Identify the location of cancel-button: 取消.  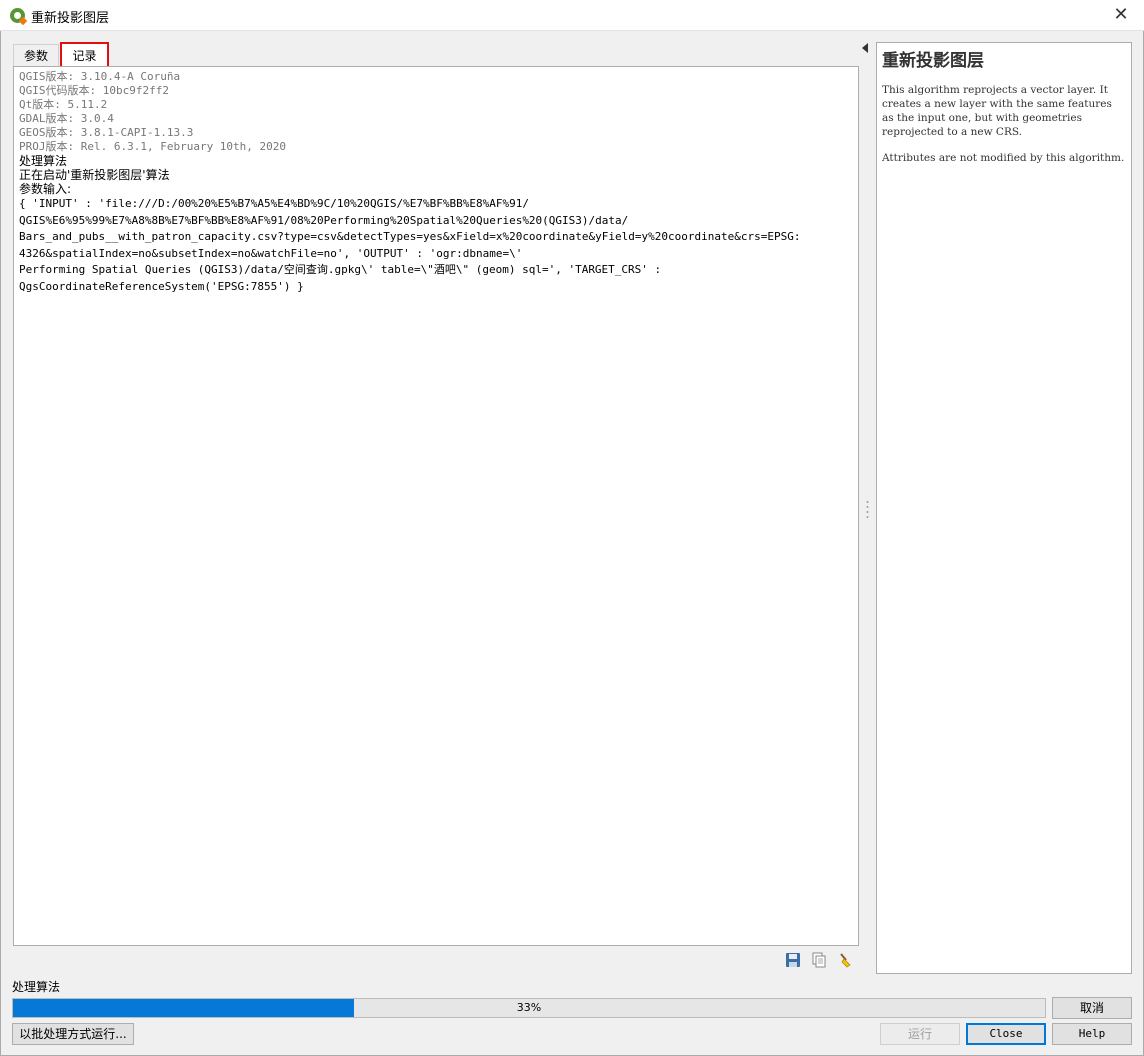
(1092, 1008).